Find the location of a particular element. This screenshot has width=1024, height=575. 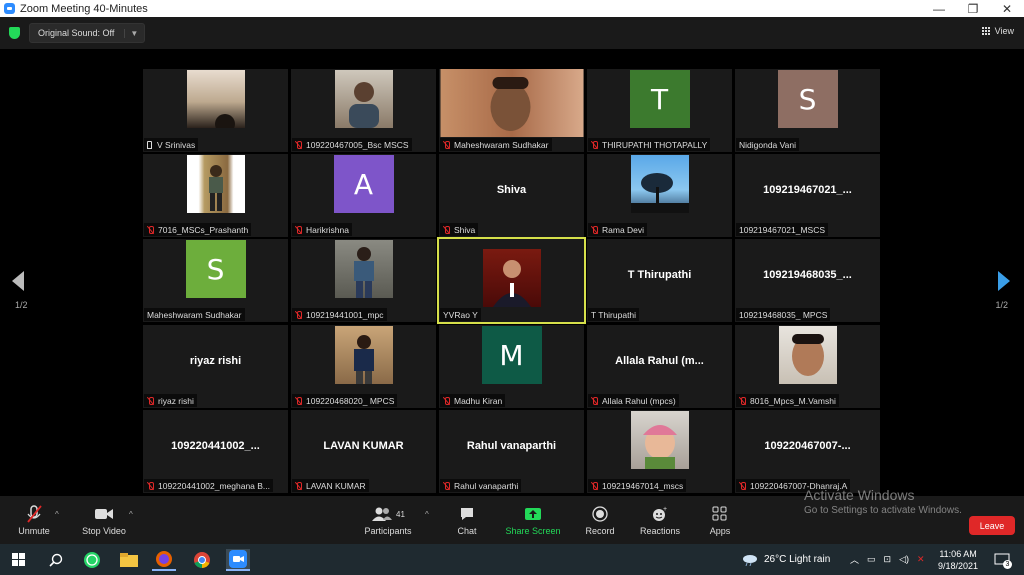

video-tile: 109220467007-... 109220467007-Dhanraj.A is located at coordinates (807, 451).